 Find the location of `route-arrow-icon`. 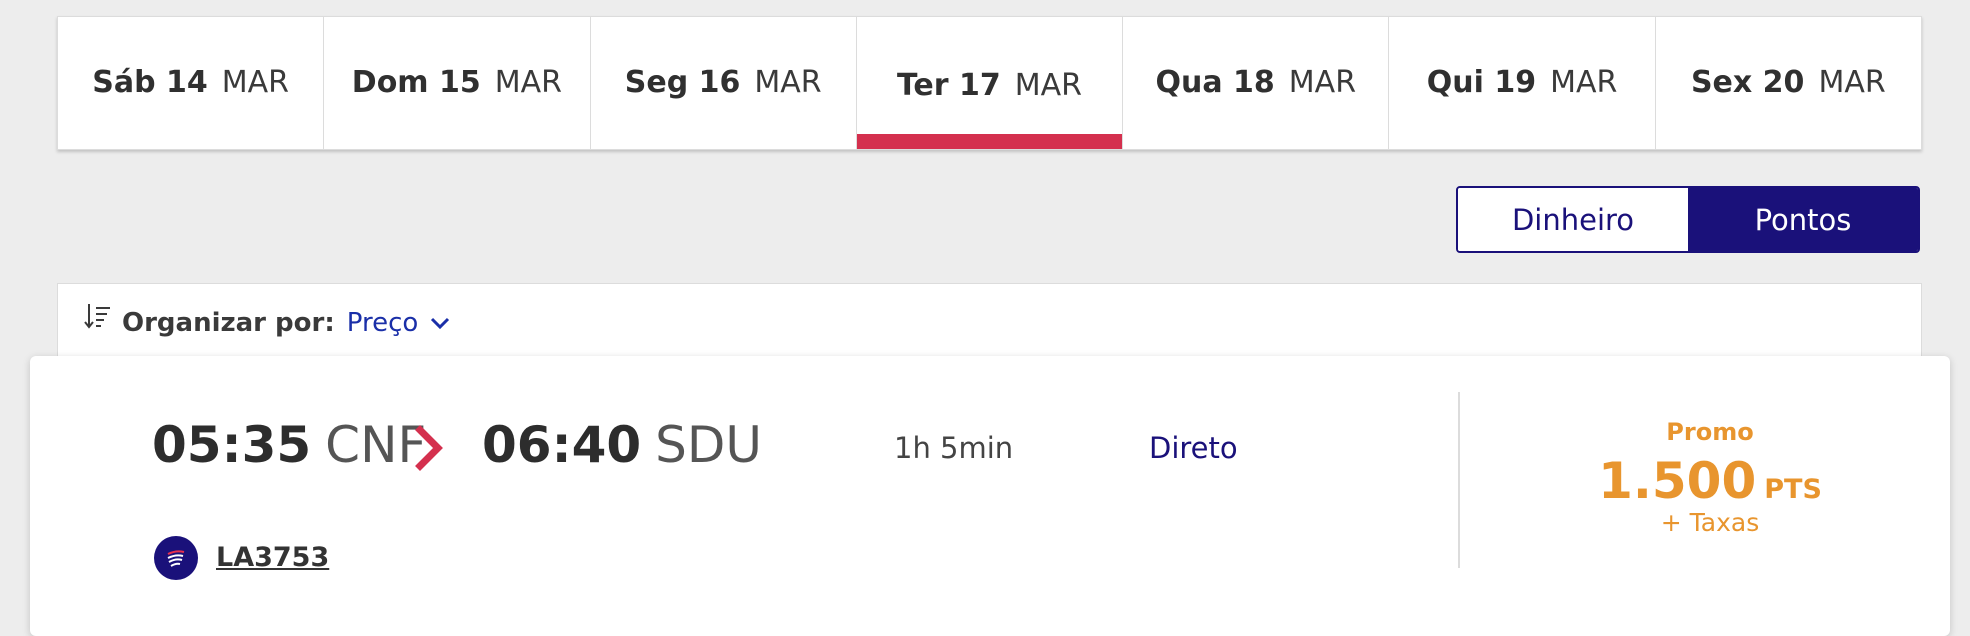

route-arrow-icon is located at coordinates (429, 448).